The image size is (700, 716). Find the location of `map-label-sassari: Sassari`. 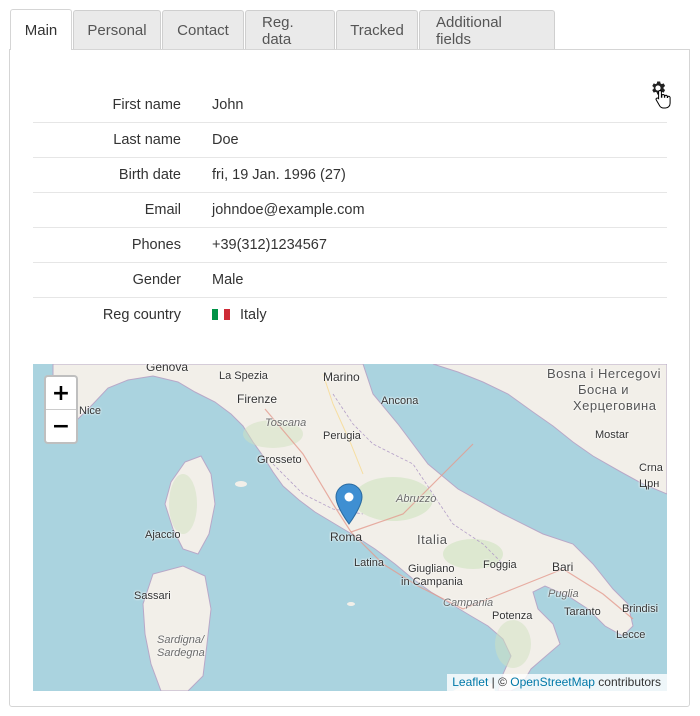

map-label-sassari: Sassari is located at coordinates (152, 596).